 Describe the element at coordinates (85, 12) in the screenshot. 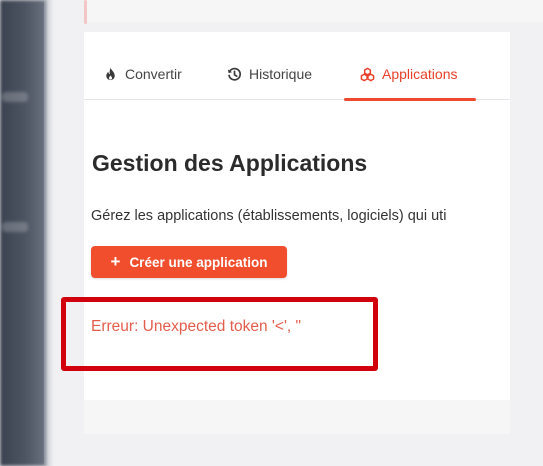

I see `top-bar-accent` at that location.